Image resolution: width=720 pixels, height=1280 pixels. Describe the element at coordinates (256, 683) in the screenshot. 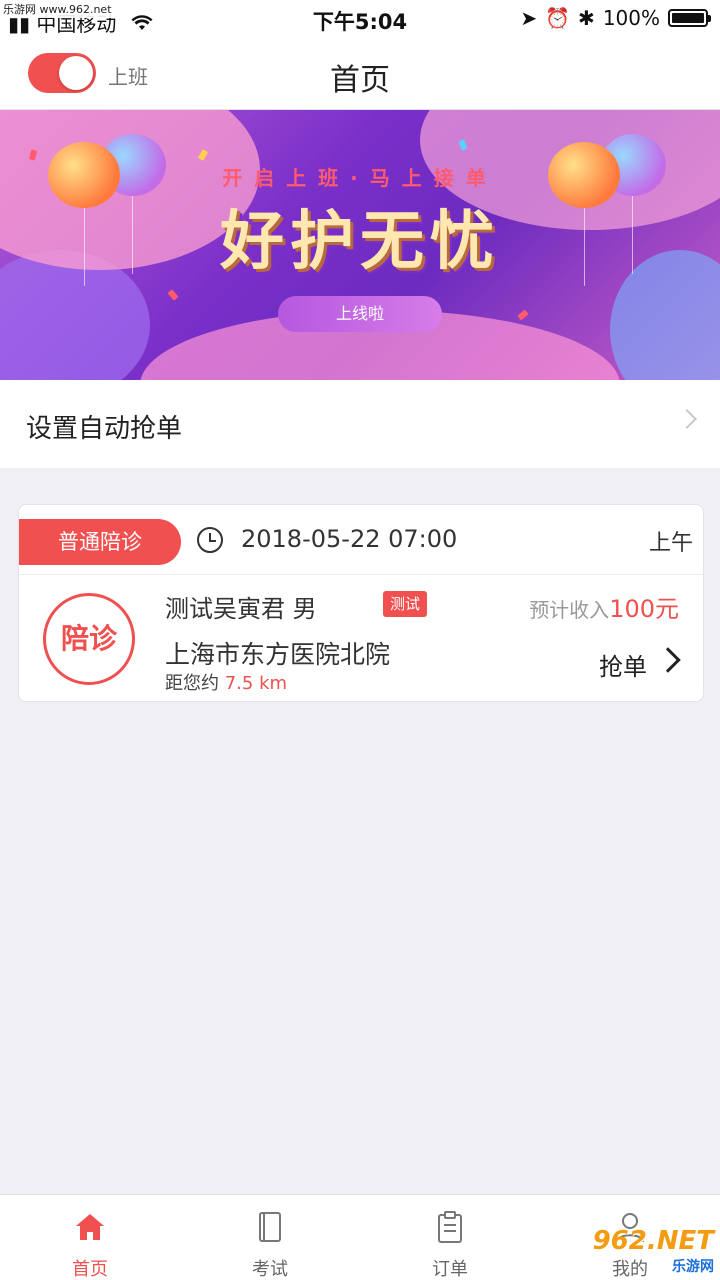

I see `distance-value: 7.5 km` at that location.